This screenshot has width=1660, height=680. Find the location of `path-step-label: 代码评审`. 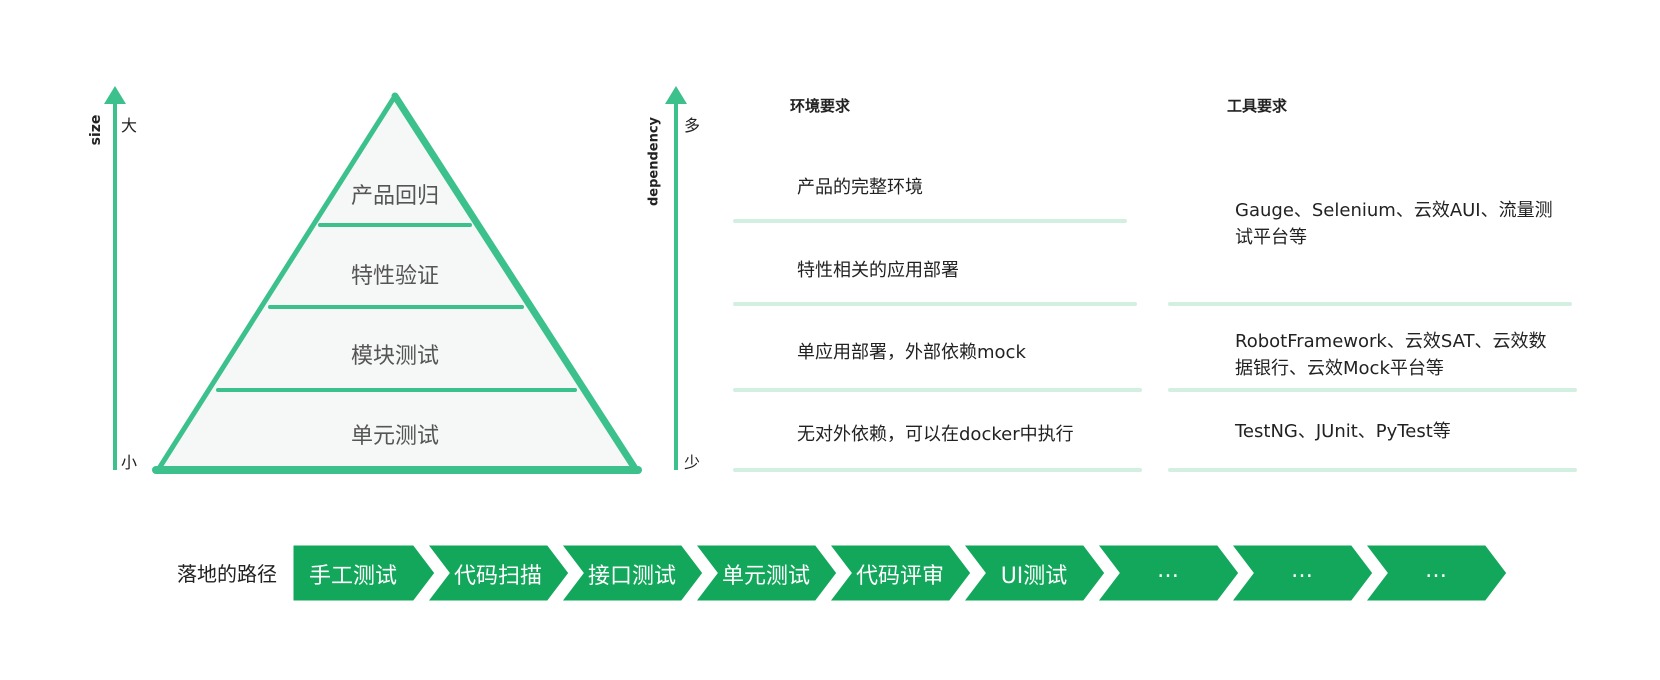

path-step-label: 代码评审 is located at coordinates (899, 576).